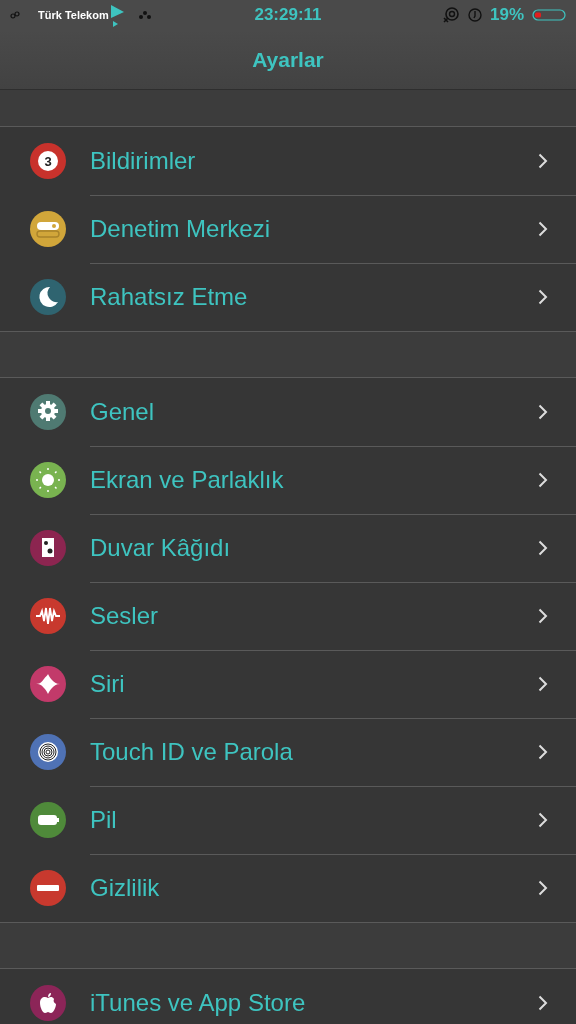 This screenshot has width=576, height=1024. I want to click on carrier-name: Türk Telekom, so click(73, 15).